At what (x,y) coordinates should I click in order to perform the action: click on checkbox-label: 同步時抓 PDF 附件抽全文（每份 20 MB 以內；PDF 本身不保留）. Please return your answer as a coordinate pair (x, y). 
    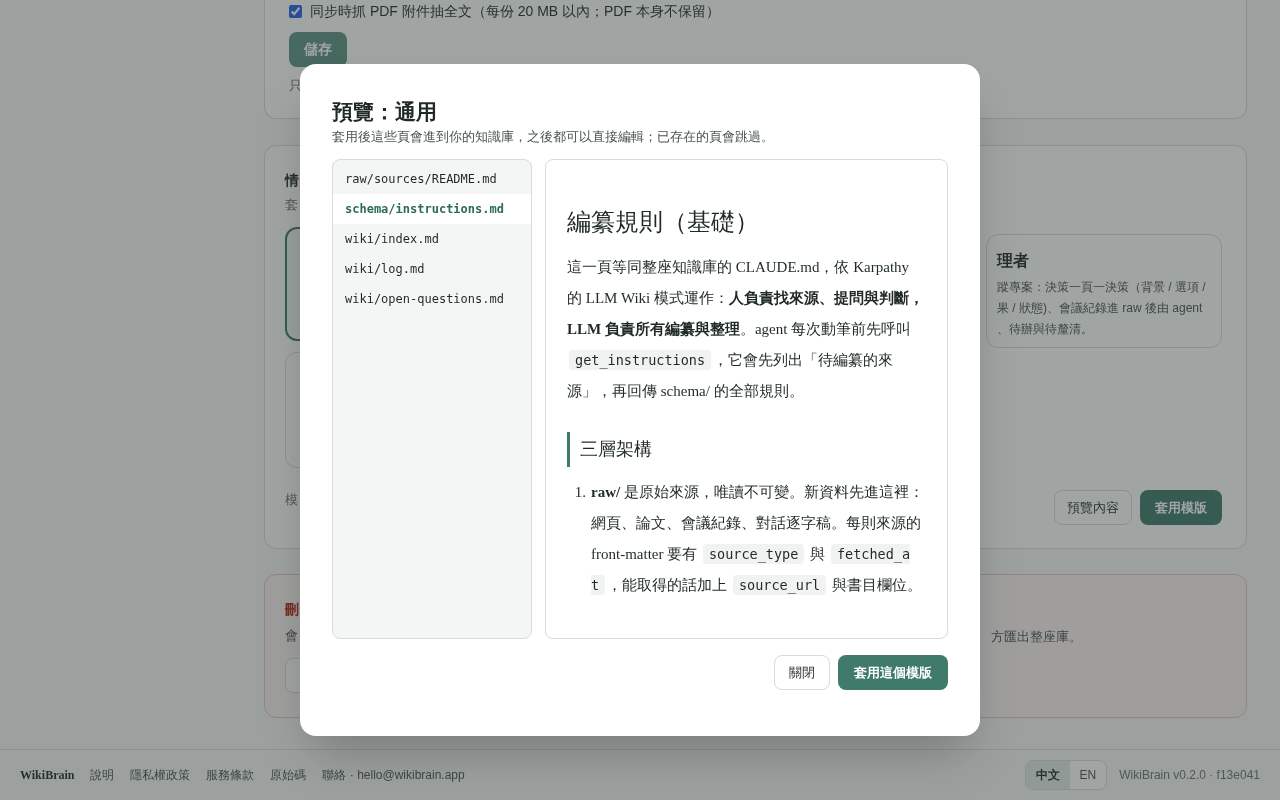
    Looking at the image, I should click on (515, 11).